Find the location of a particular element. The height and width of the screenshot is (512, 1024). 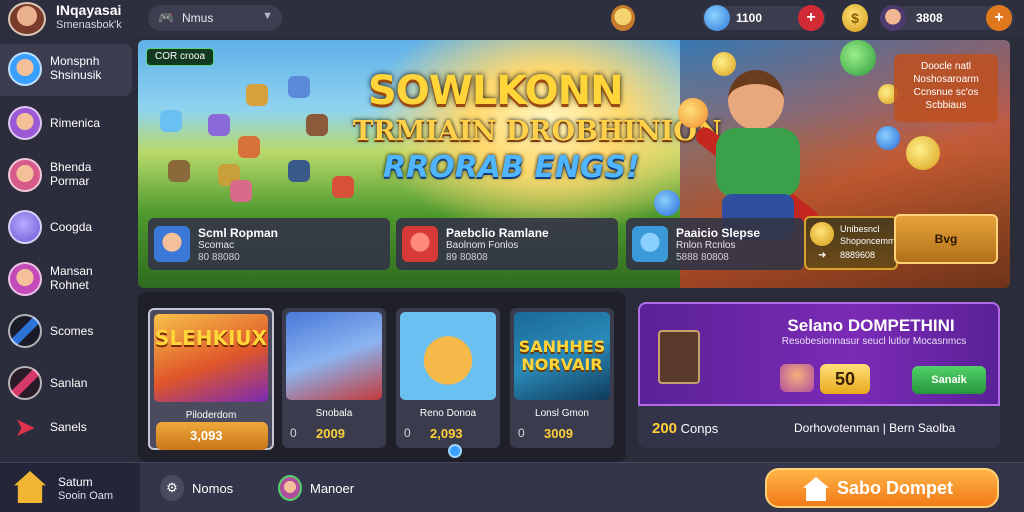

banner-subtitle: TRMIAIN DROBHINION is located at coordinates (537, 131).